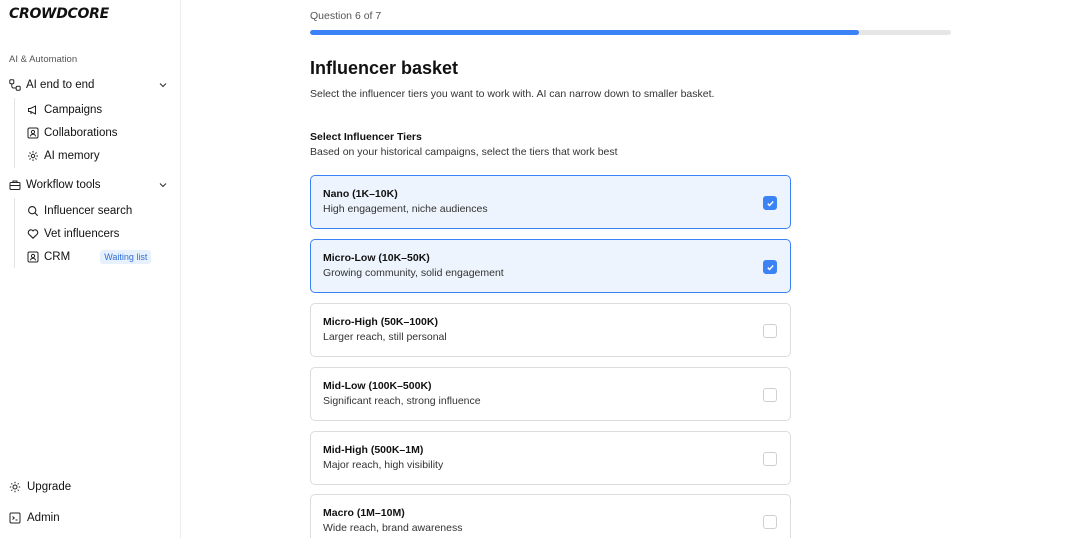 This screenshot has width=1080, height=538. I want to click on tier-name: Nano (1K–10K), so click(360, 194).